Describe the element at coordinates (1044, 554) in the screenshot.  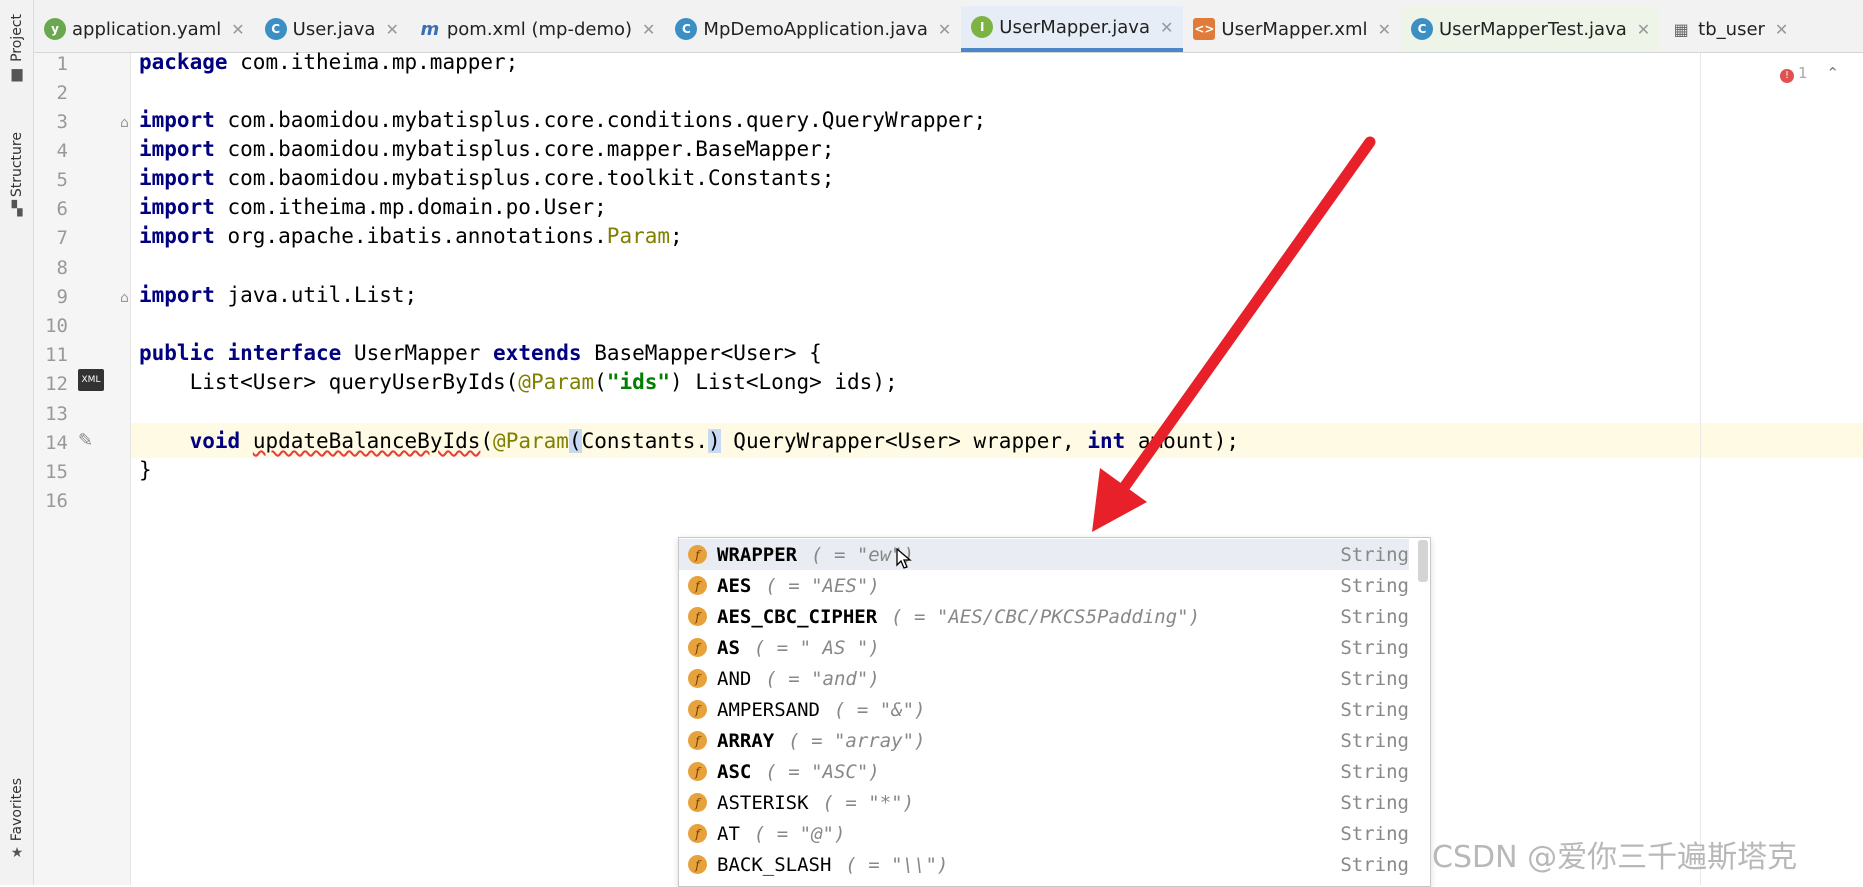
I see `completion-item: f WRAPPER ( = "ew") String` at that location.